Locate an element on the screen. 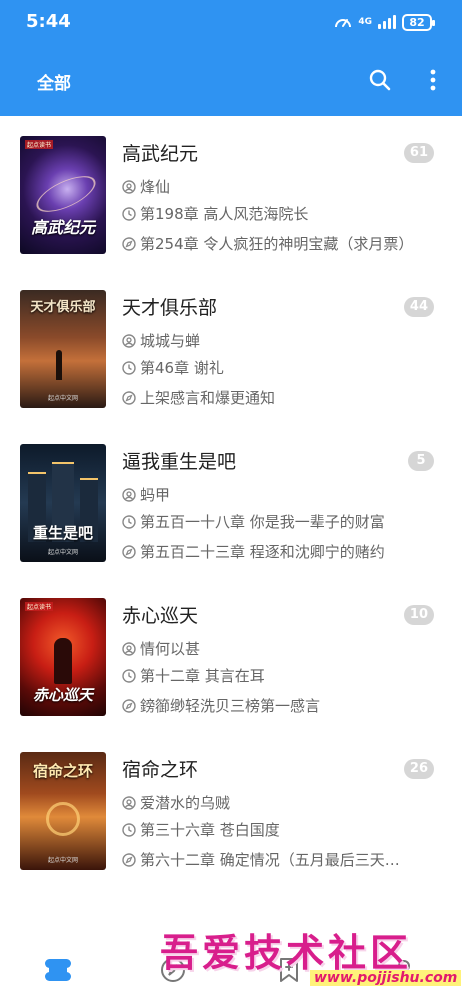 This screenshot has height=1000, width=462. last-read-chapter: 第198章 高人风范海院长 is located at coordinates (224, 214).